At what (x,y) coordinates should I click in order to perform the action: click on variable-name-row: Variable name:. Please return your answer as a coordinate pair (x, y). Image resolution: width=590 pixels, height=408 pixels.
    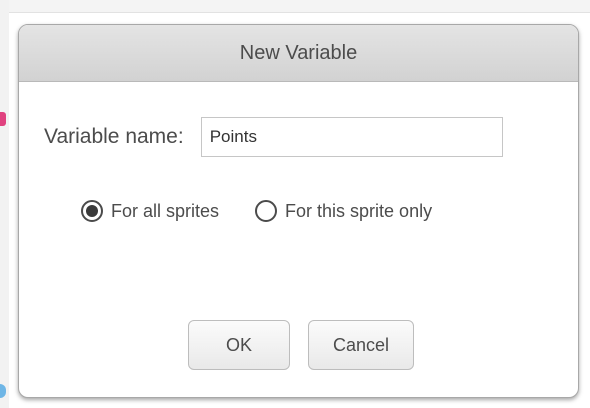
    Looking at the image, I should click on (273, 137).